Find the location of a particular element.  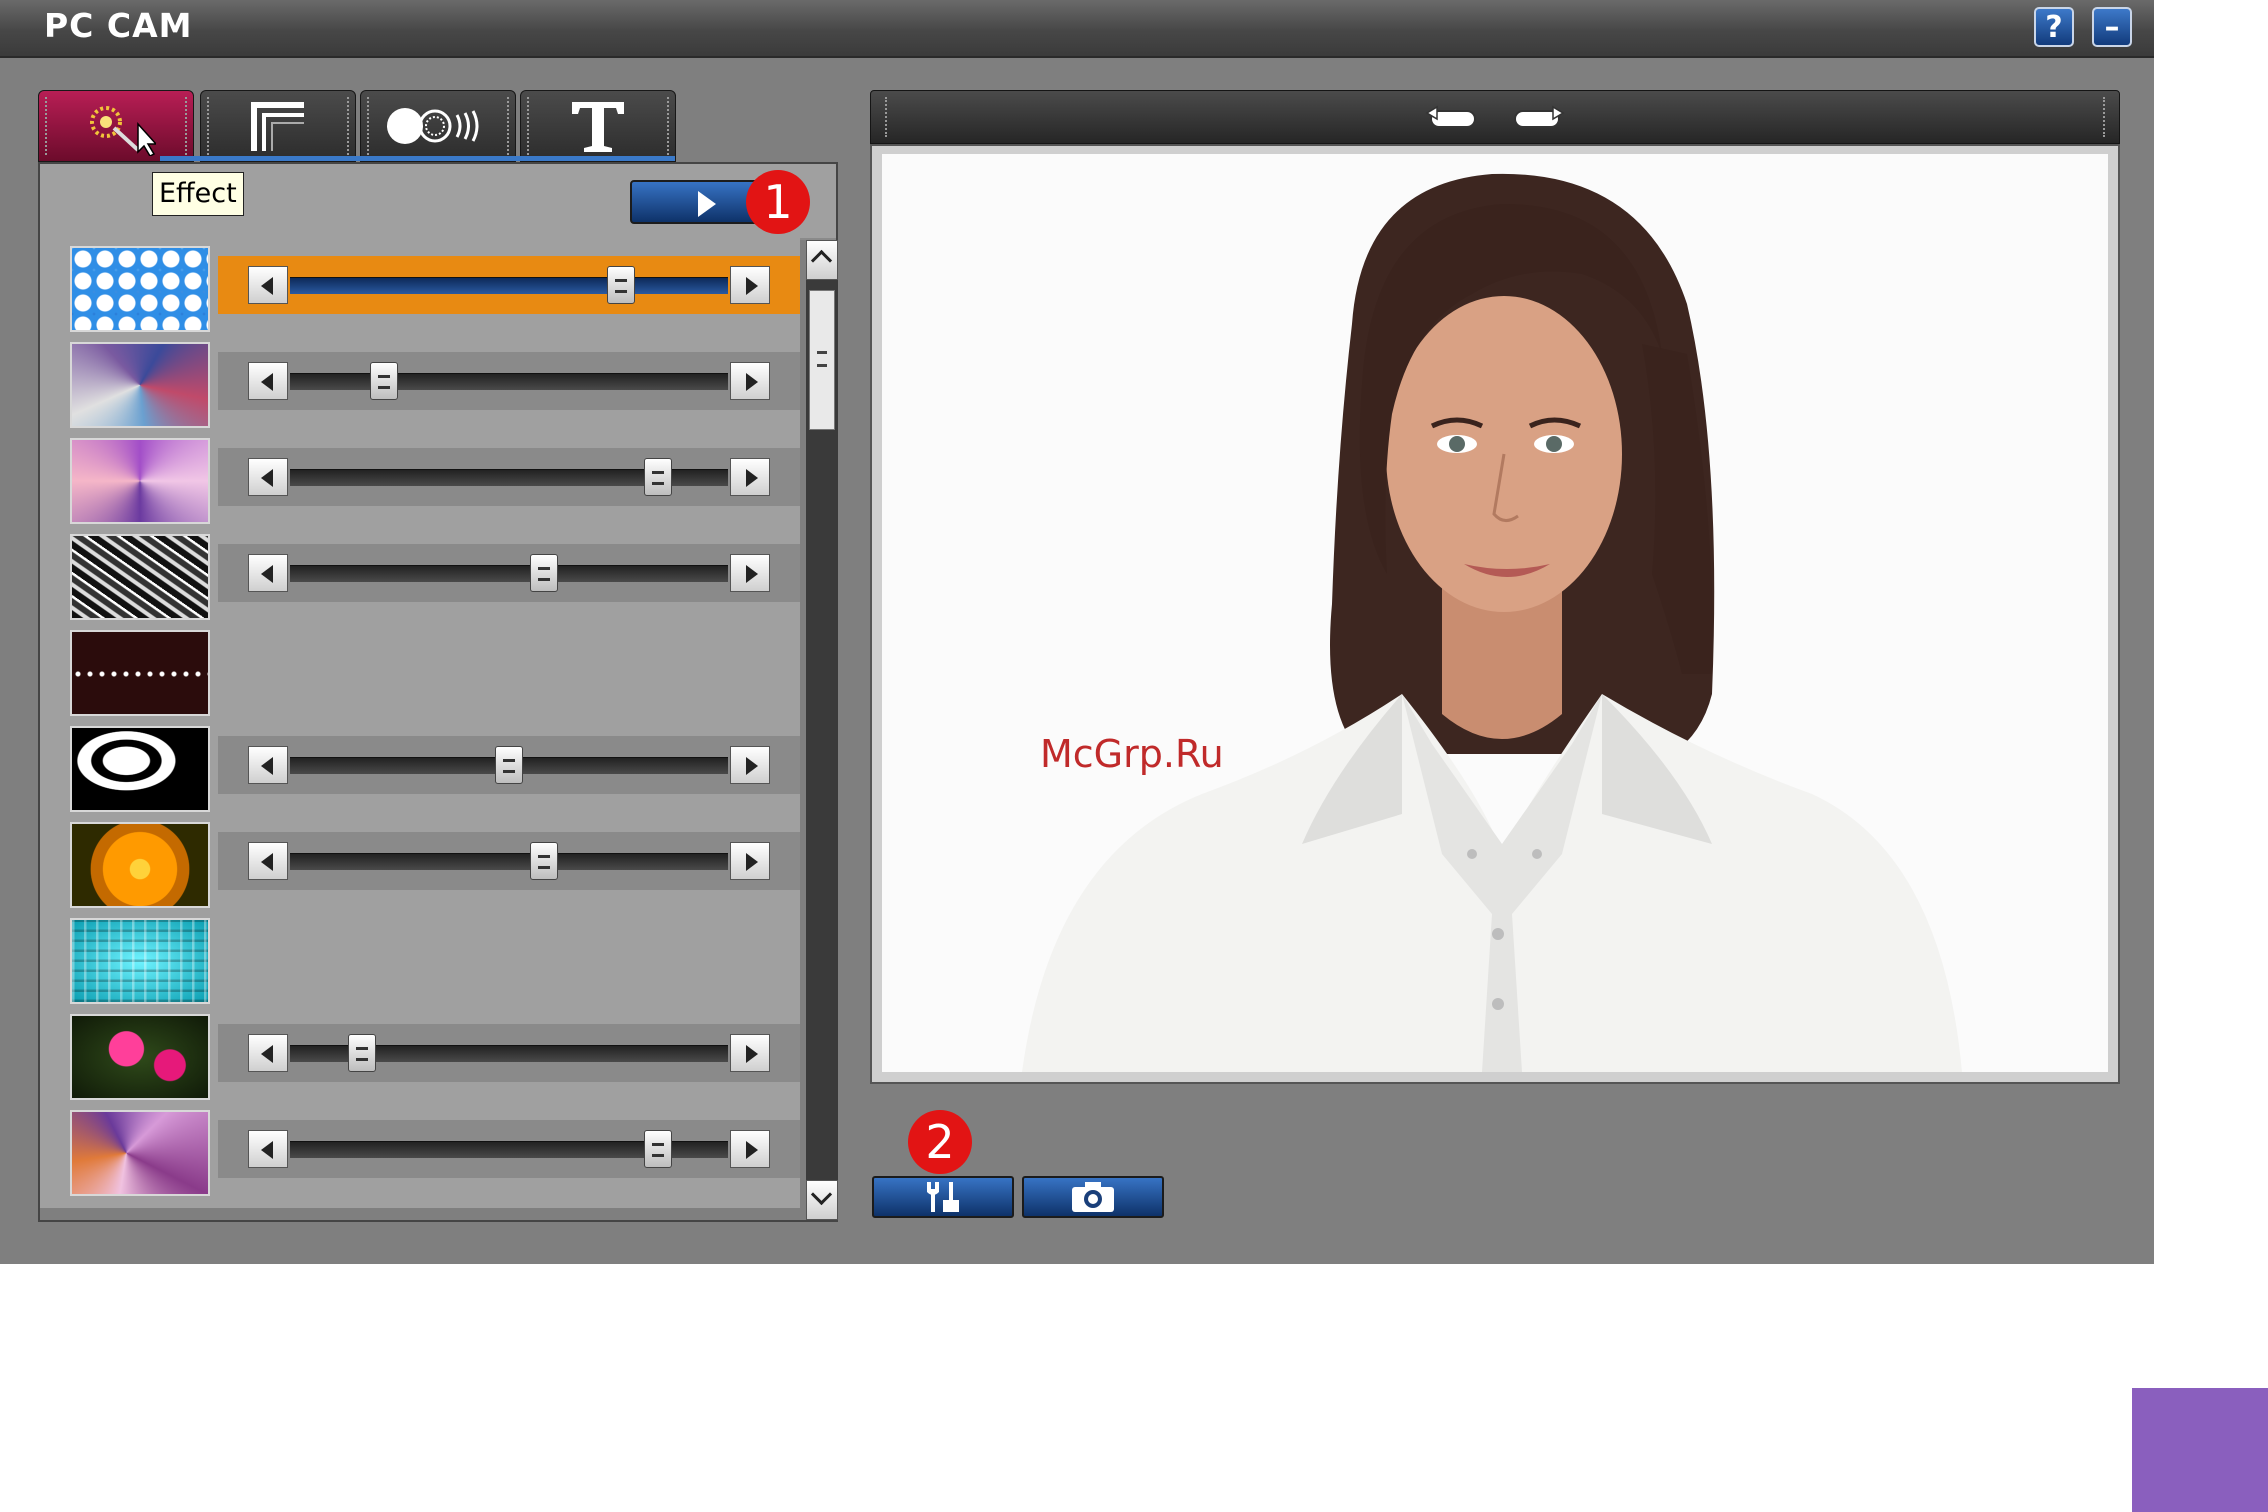

title-bar: PC CAM ? – is located at coordinates (1077, 29).